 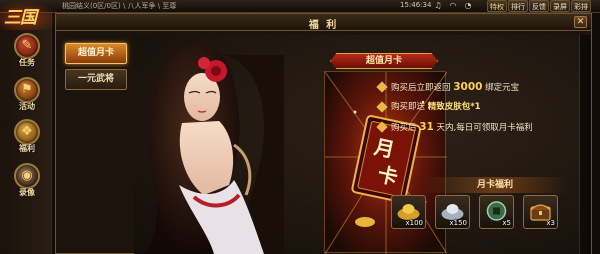 I want to click on nav-label-task: 任务, so click(x=27, y=62).